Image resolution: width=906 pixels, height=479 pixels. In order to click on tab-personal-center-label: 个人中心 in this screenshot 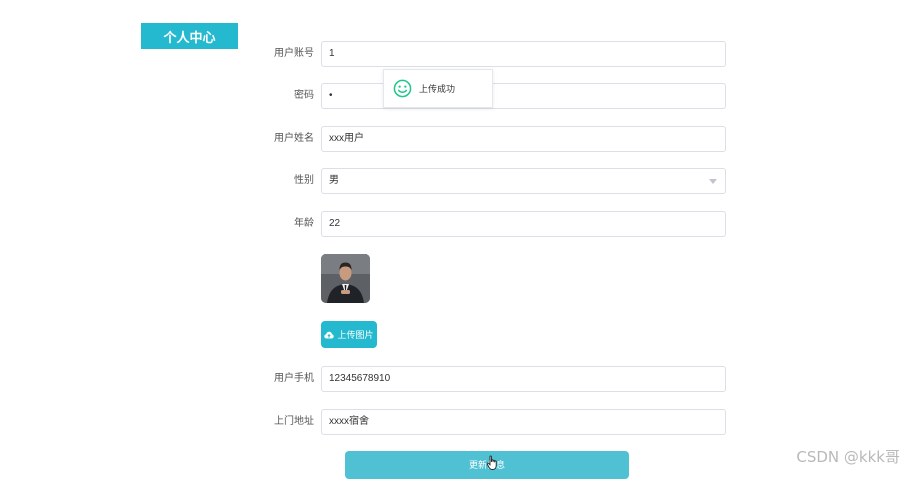, I will do `click(189, 37)`.